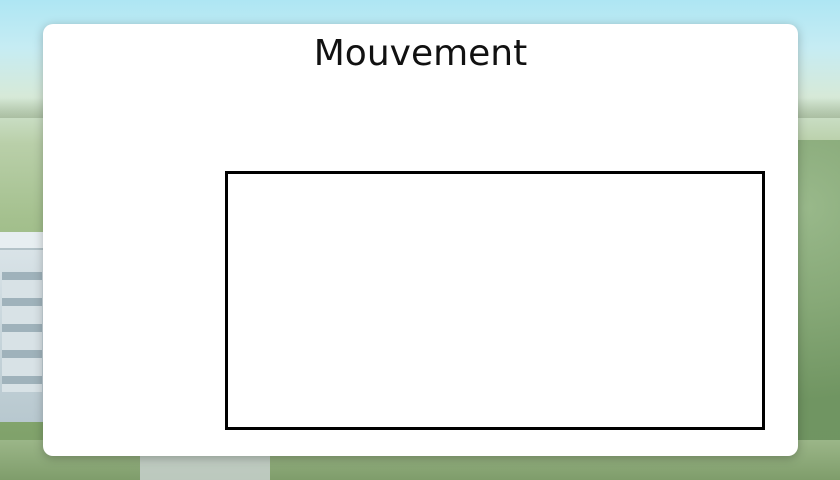 This screenshot has width=840, height=480. What do you see at coordinates (420, 53) in the screenshot?
I see `page-title: Mouvement` at bounding box center [420, 53].